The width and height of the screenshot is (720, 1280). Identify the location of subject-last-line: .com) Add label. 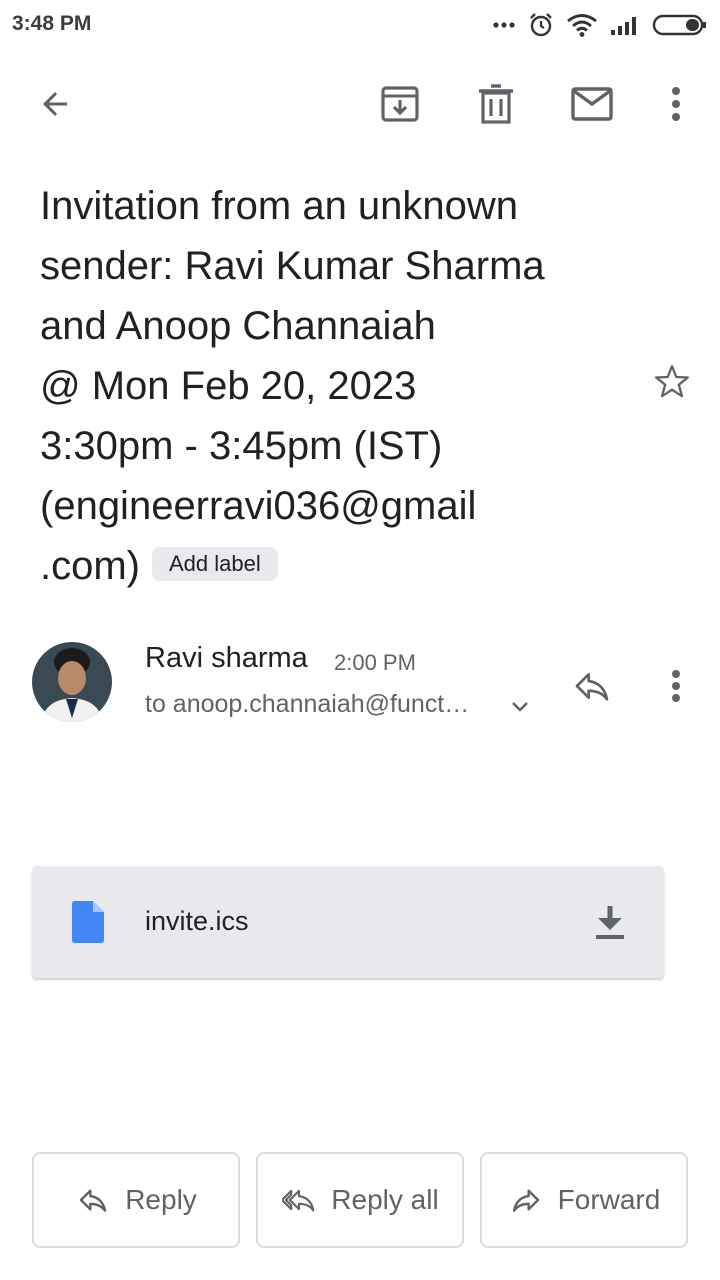
(340, 566).